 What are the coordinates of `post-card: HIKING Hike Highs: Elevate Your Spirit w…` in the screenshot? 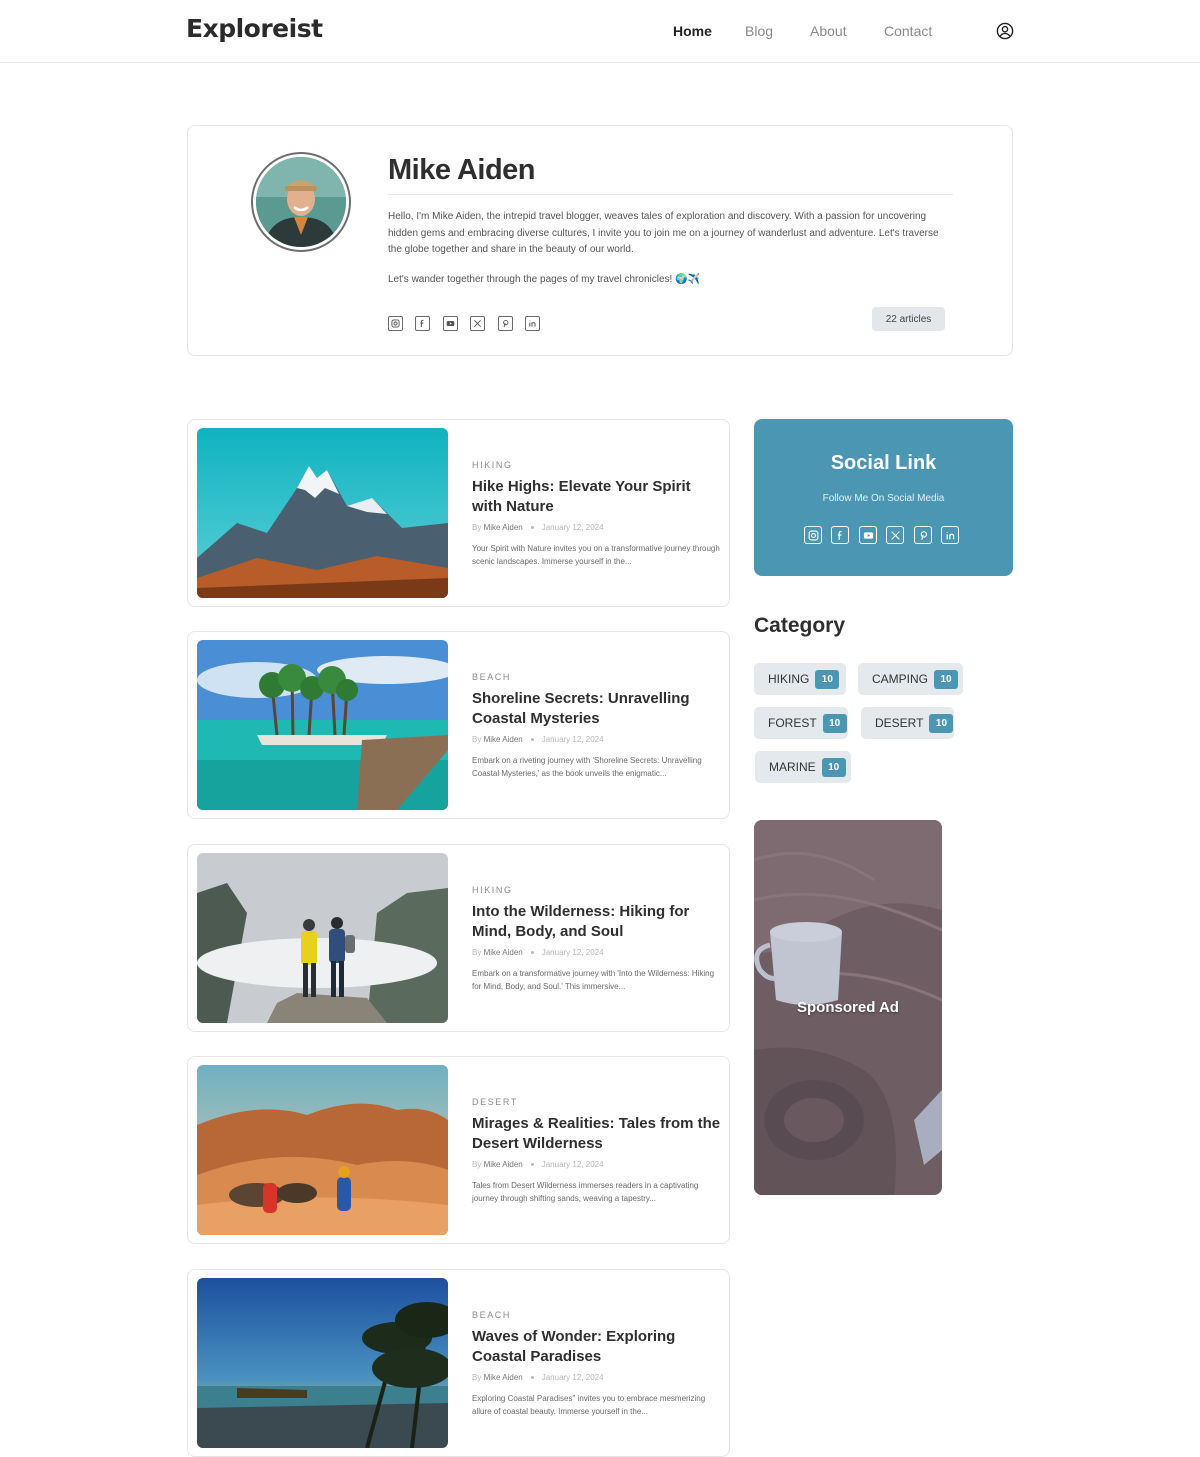 It's located at (458, 513).